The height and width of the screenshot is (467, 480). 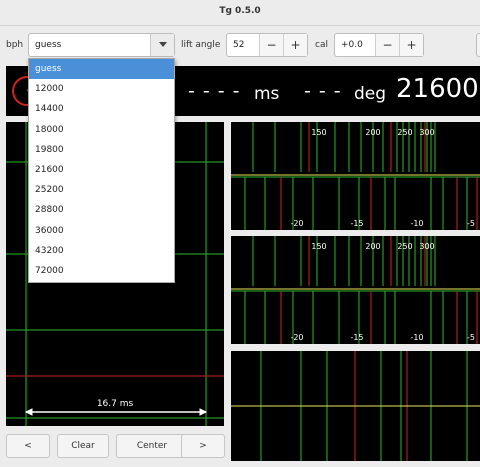 What do you see at coordinates (101, 89) in the screenshot?
I see `bph-option: 12000` at bounding box center [101, 89].